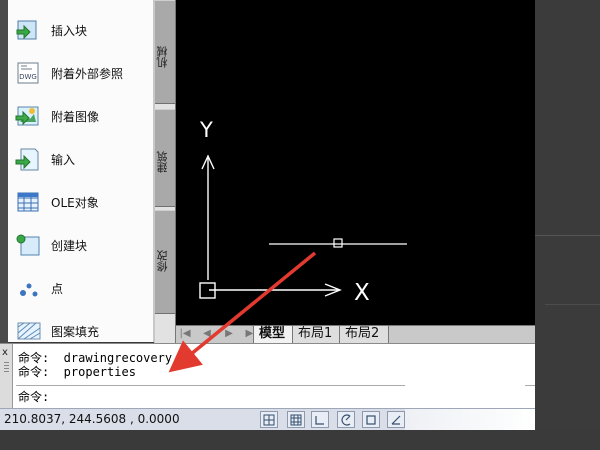  Describe the element at coordinates (28, 159) in the screenshot. I see `import-icon` at that location.